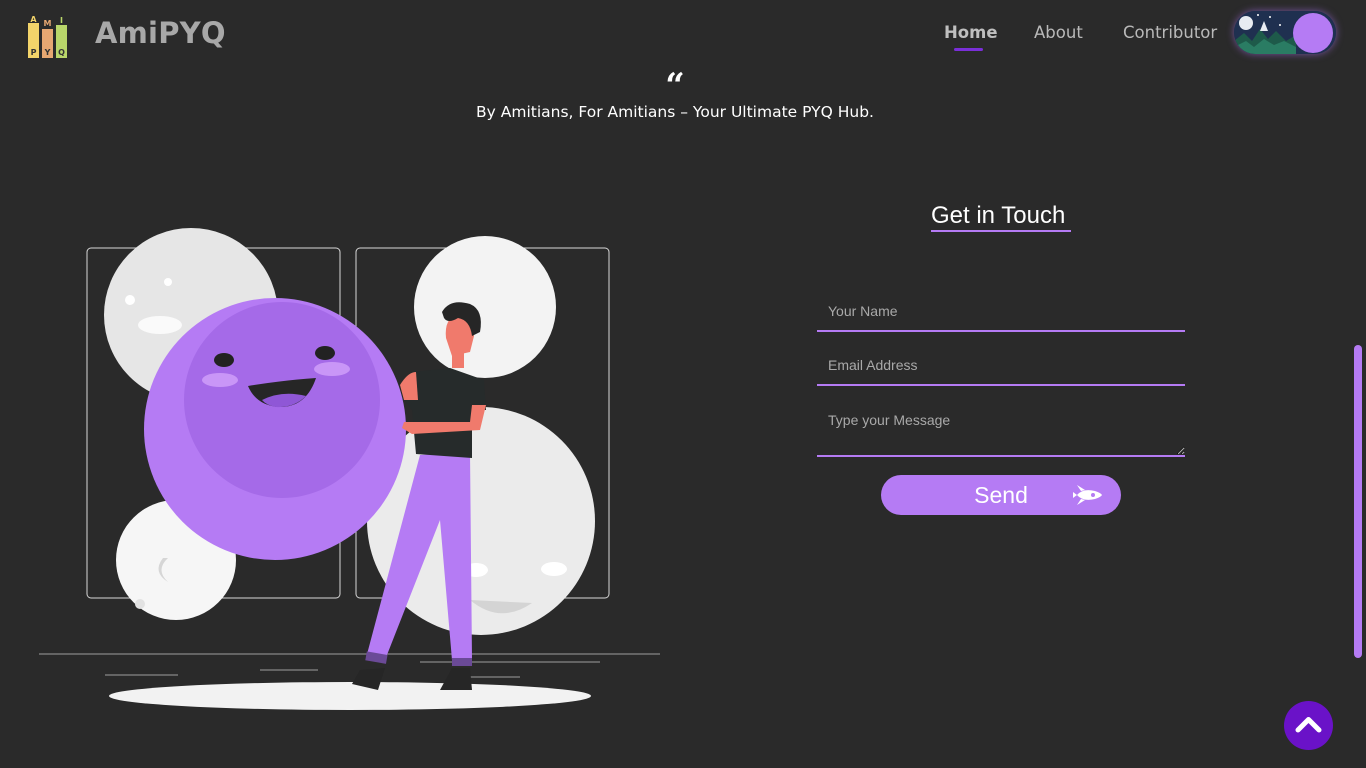  Describe the element at coordinates (1058, 32) in the screenshot. I see `nav-about: About` at that location.